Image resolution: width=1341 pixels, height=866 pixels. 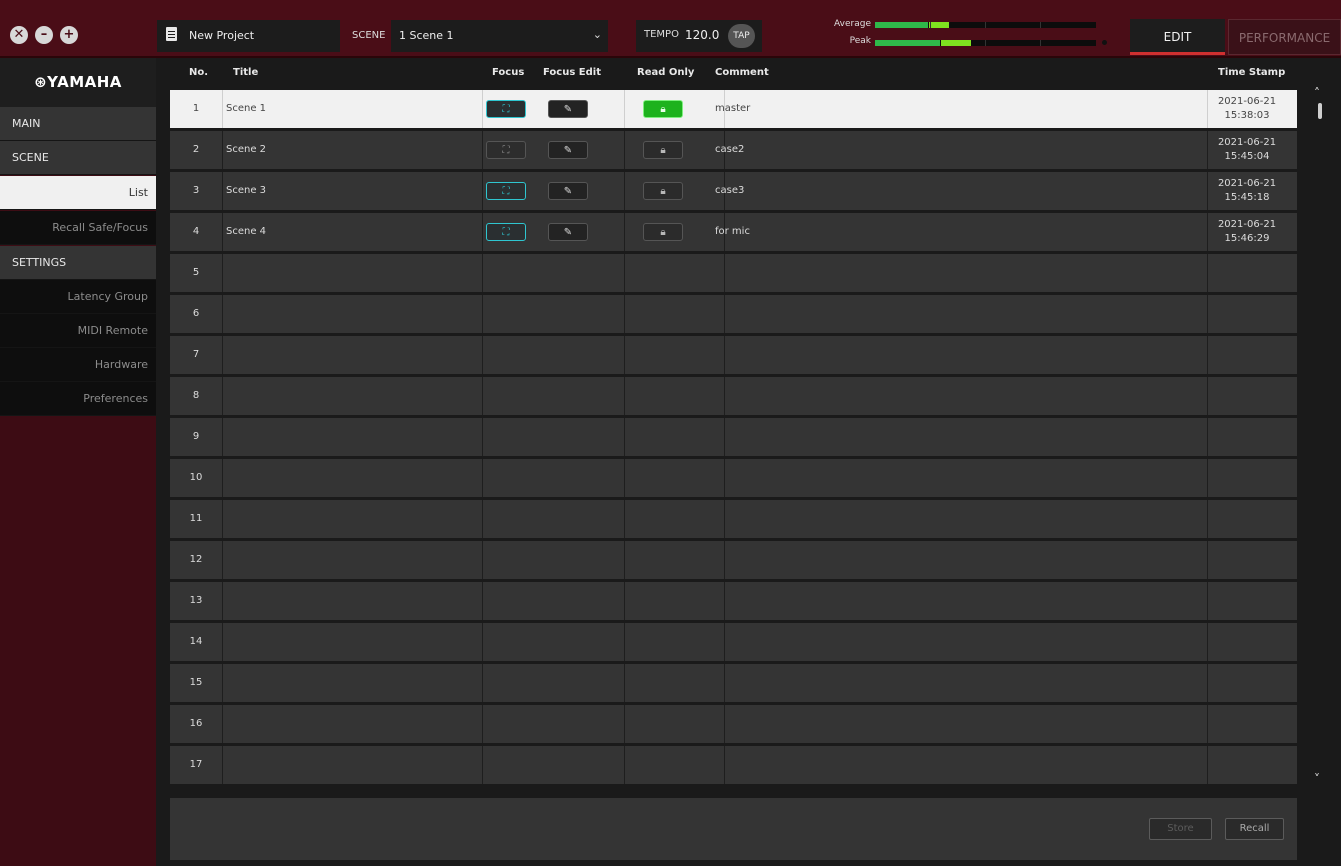 What do you see at coordinates (246, 109) in the screenshot?
I see `row-title: Scene 1` at bounding box center [246, 109].